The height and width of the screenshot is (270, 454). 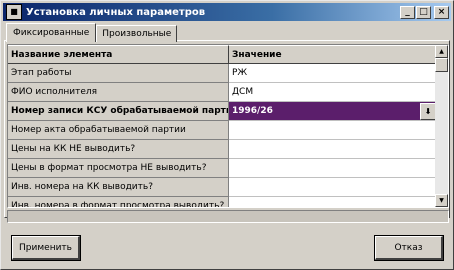 What do you see at coordinates (423, 12) in the screenshot?
I see `maximize-button: □` at bounding box center [423, 12].